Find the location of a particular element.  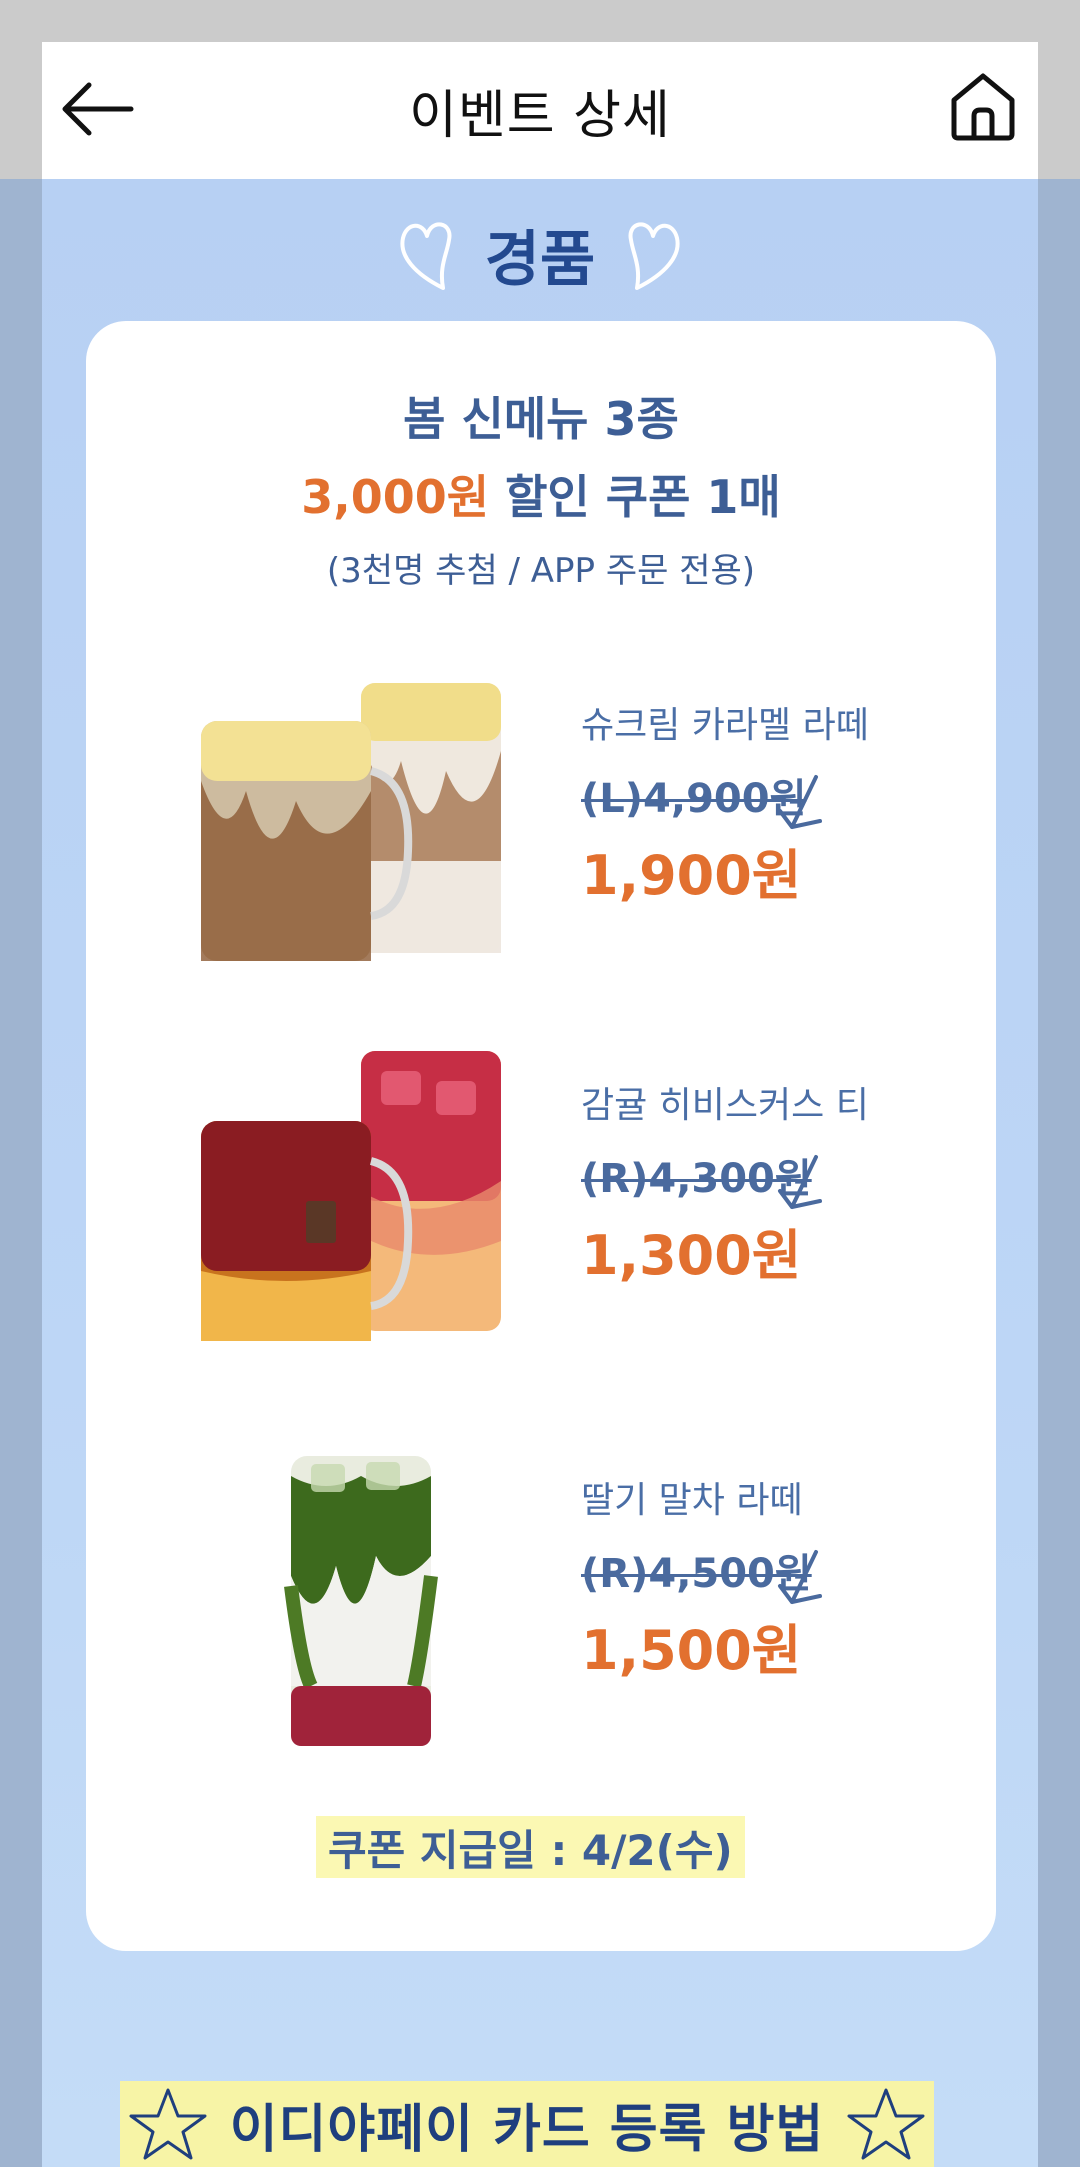

app-header: 이벤트 상세 is located at coordinates (540, 110).